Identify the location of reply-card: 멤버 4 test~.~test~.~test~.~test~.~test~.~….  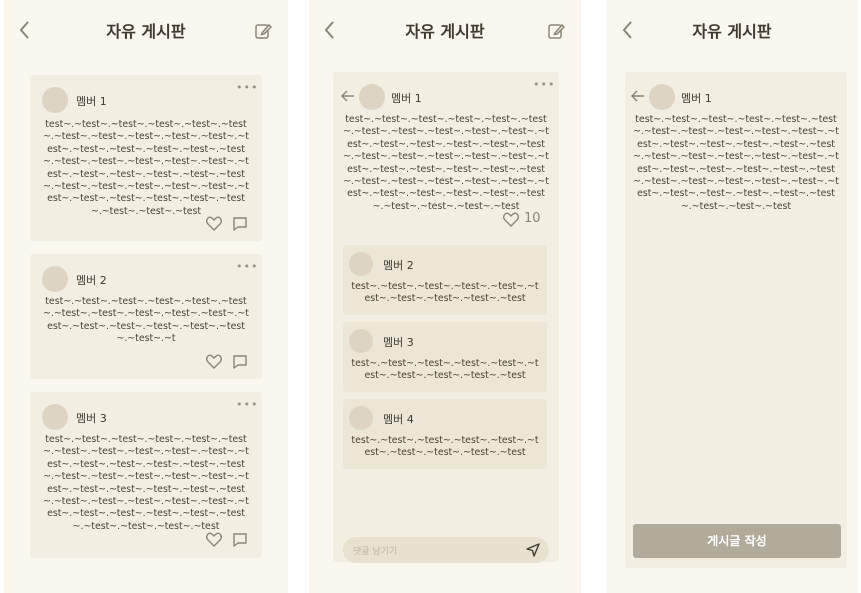
(445, 434).